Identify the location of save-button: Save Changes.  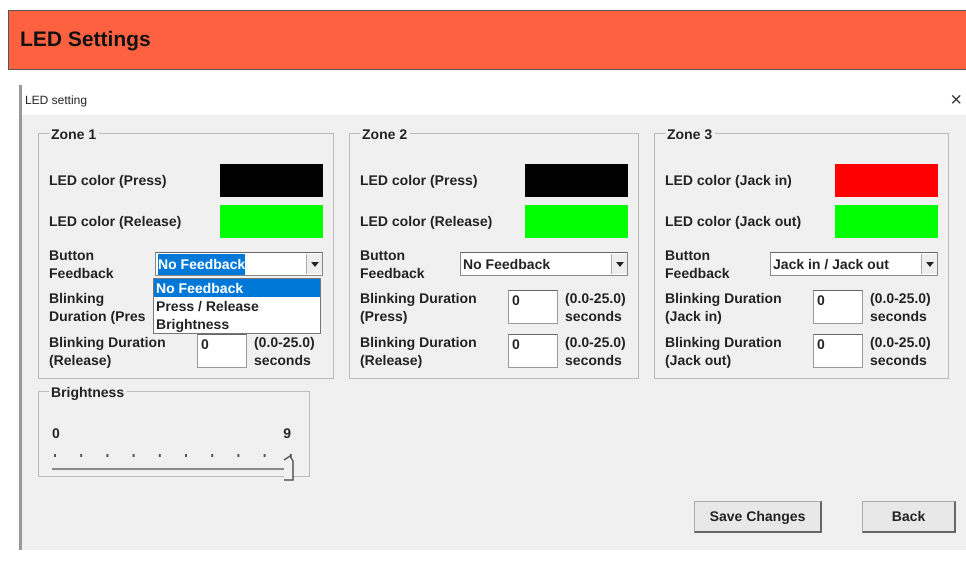
(758, 517).